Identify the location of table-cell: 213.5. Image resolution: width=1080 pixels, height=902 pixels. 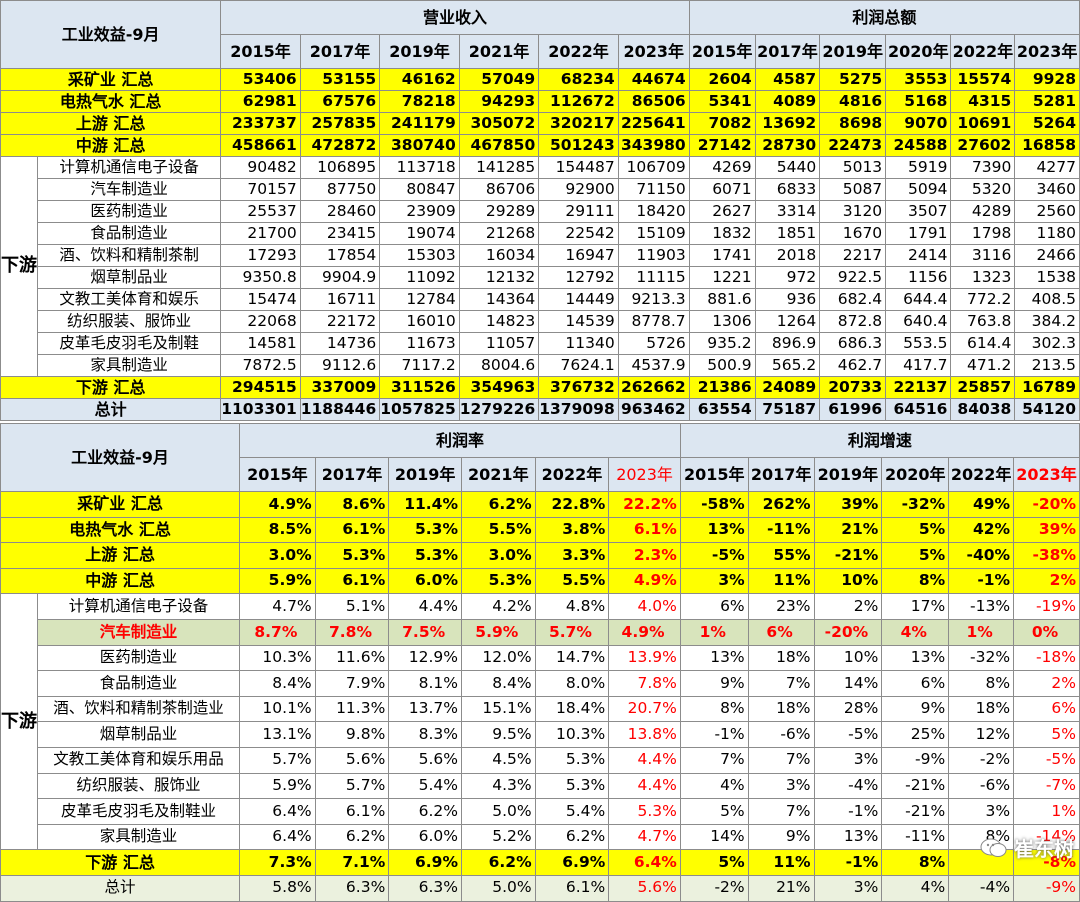
(1047, 365).